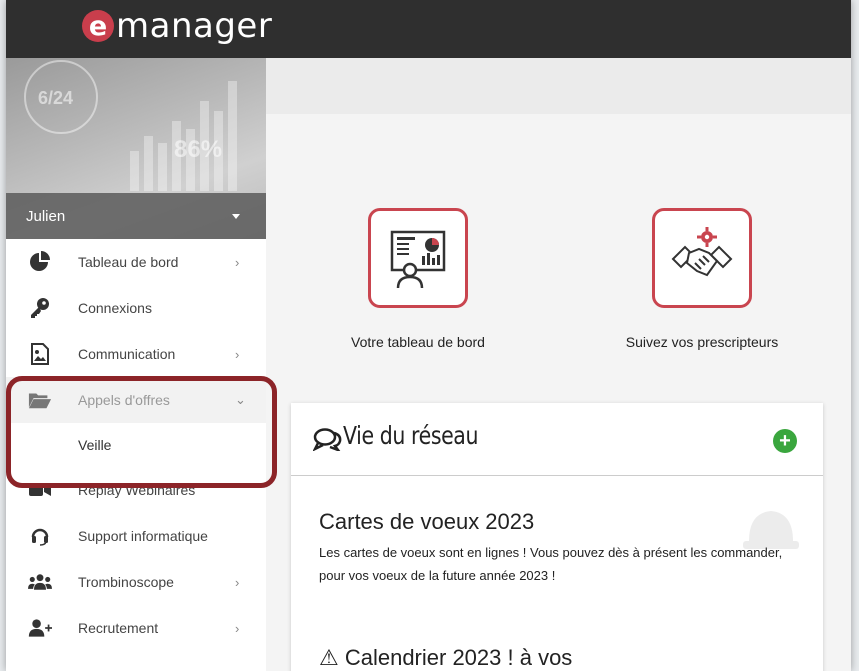  What do you see at coordinates (785, 441) in the screenshot?
I see `add-post-button: +` at bounding box center [785, 441].